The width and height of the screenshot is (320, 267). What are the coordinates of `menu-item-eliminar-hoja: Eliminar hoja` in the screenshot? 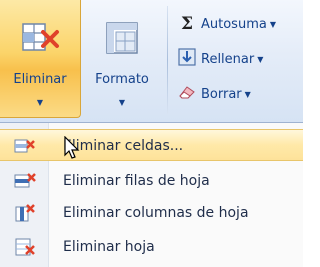 It's located at (151, 247).